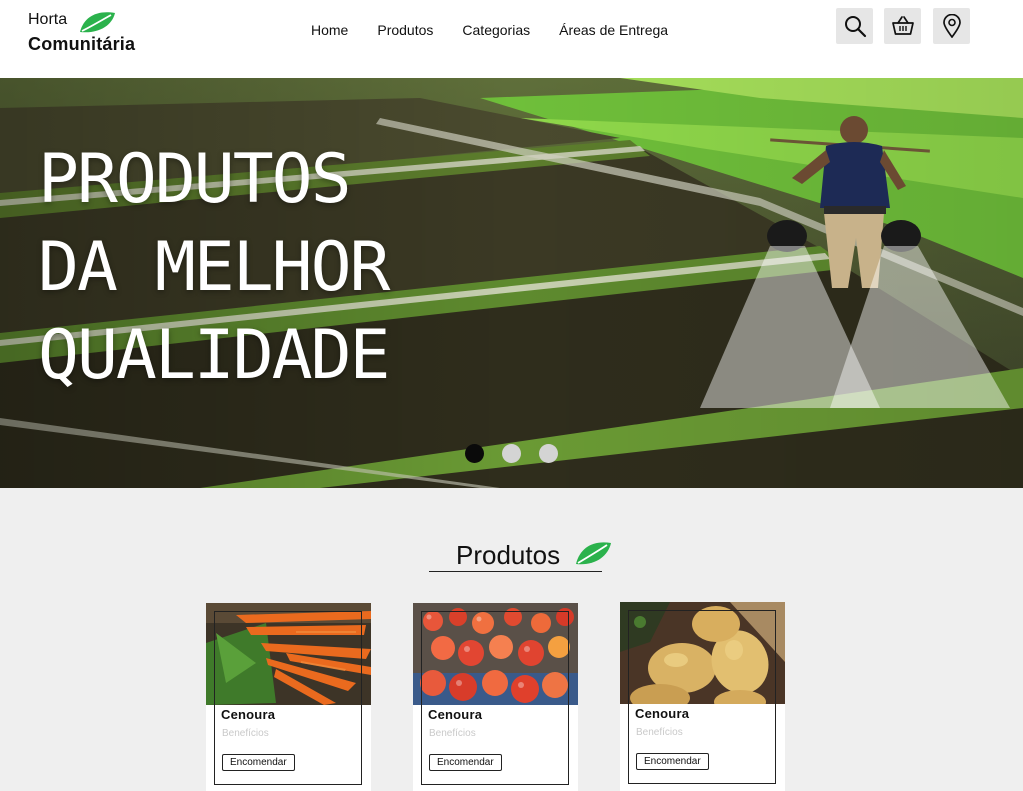 The width and height of the screenshot is (1023, 791). What do you see at coordinates (496, 30) in the screenshot?
I see `nav-item-categorias: Categorias` at bounding box center [496, 30].